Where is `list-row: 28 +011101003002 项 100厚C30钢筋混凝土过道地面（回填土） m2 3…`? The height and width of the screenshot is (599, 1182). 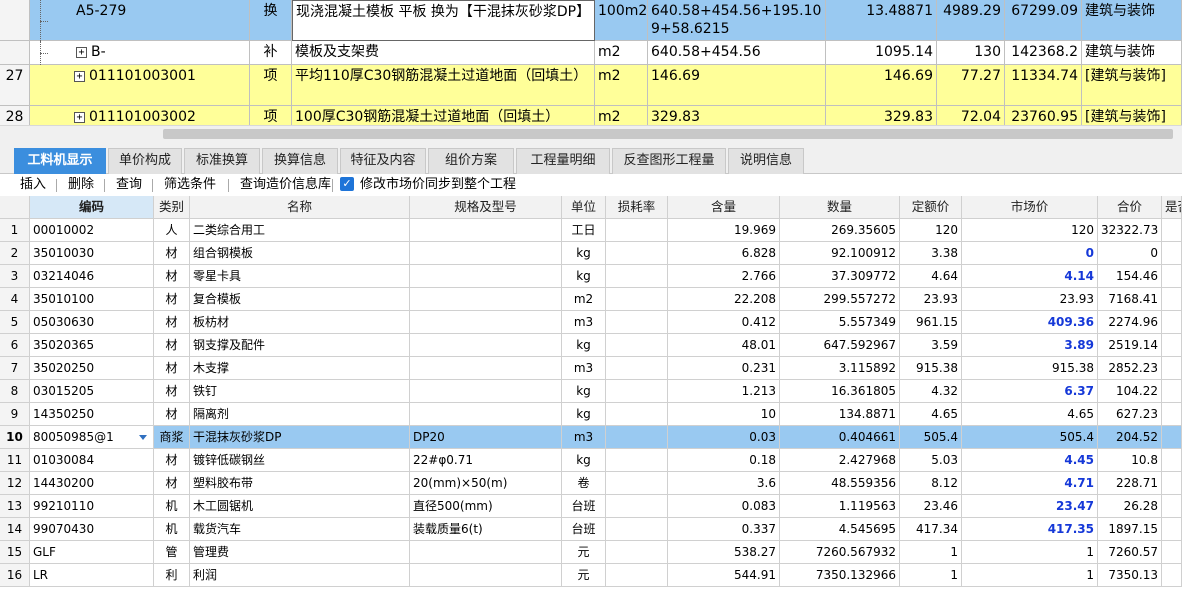
list-row: 28 +011101003002 项 100厚C30钢筋混凝土过道地面（回填土） m2 3… is located at coordinates (591, 115).